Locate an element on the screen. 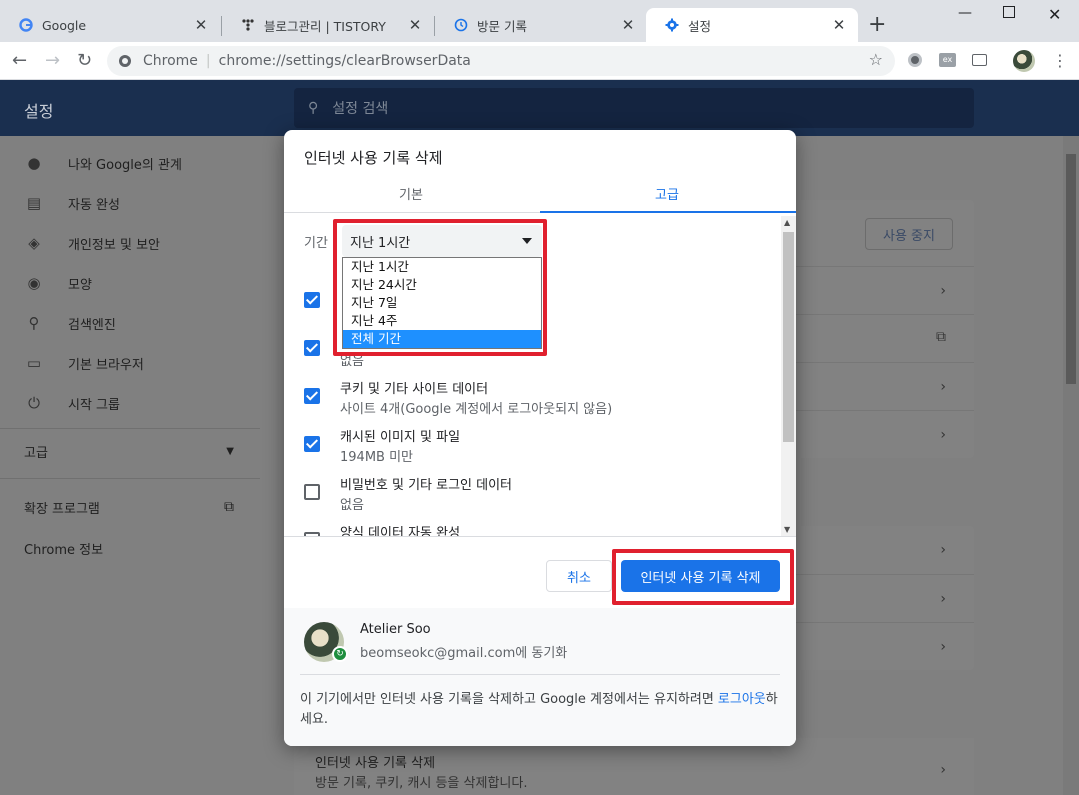 Image resolution: width=1079 pixels, height=795 pixels. checkbox-subtitle: 194MB 미만 is located at coordinates (377, 457).